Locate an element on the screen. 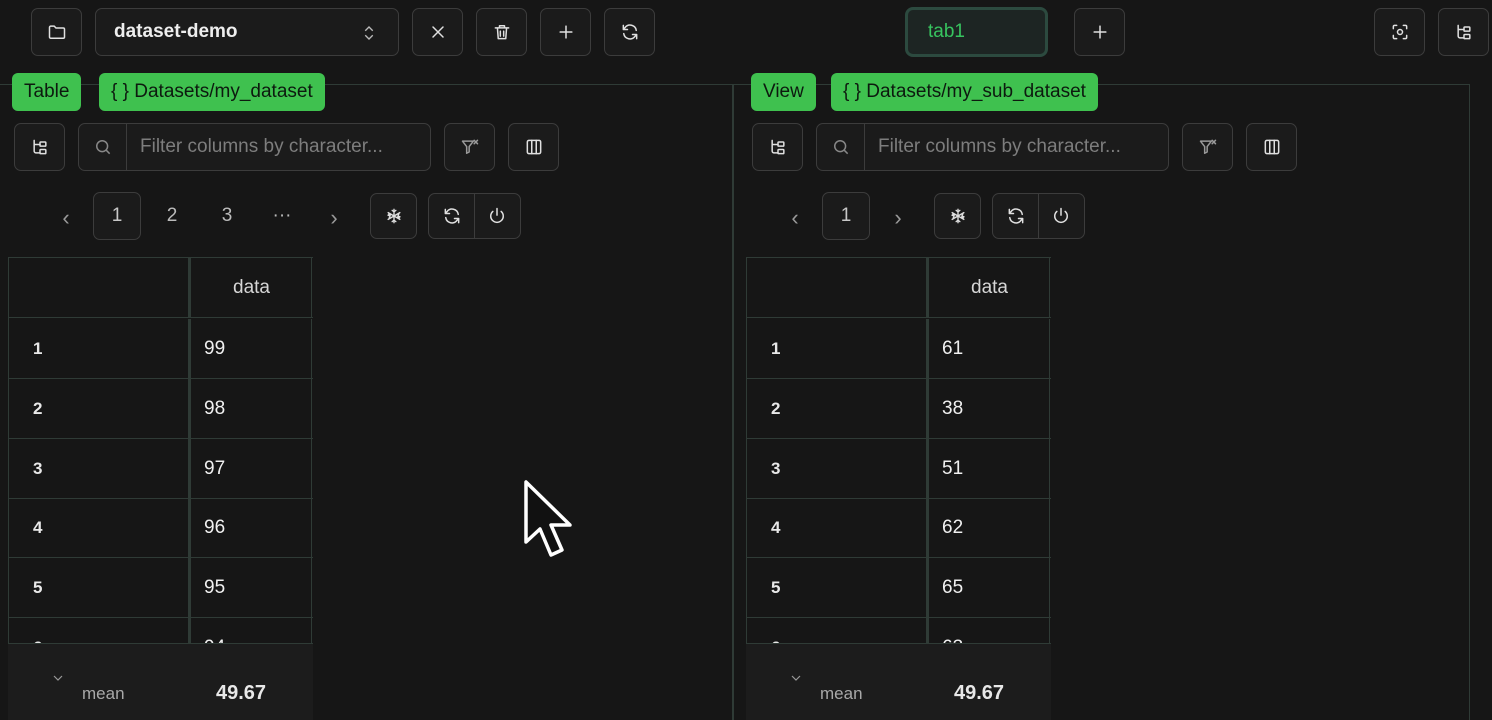 The height and width of the screenshot is (720, 1492). left-page-ellipsis: ··· is located at coordinates (282, 216).